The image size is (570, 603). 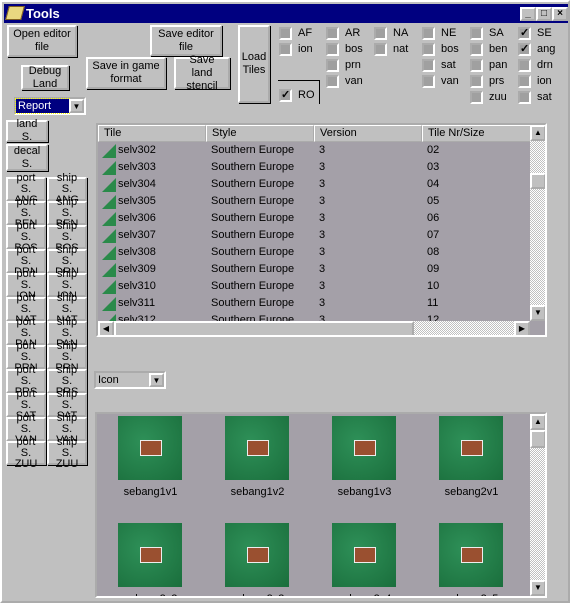 I want to click on h-scroll-thumb, so click(x=264, y=328).